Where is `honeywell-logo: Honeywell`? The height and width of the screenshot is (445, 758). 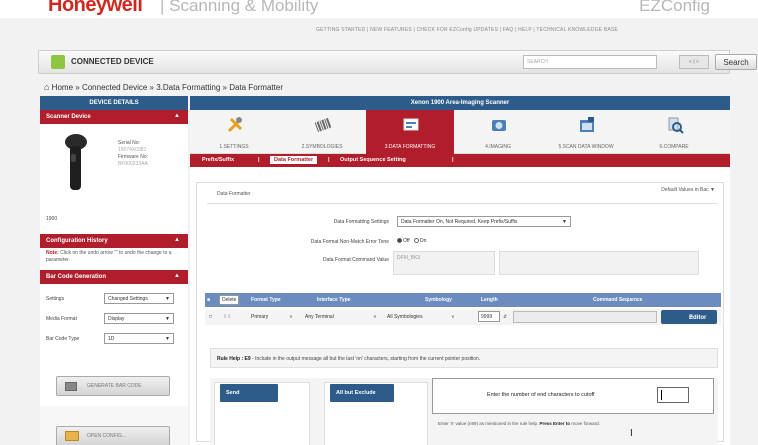
honeywell-logo: Honeywell is located at coordinates (95, 8).